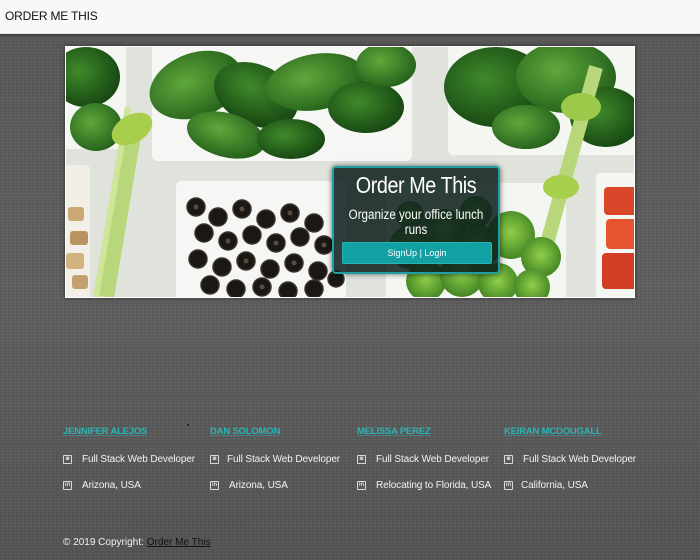 The image size is (700, 560). I want to click on copyright-text: © 2019 Copyright:, so click(103, 542).